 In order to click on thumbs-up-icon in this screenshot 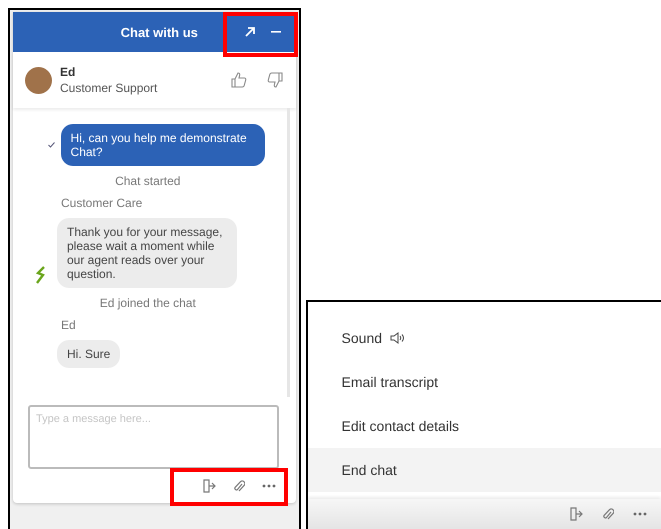, I will do `click(239, 80)`.